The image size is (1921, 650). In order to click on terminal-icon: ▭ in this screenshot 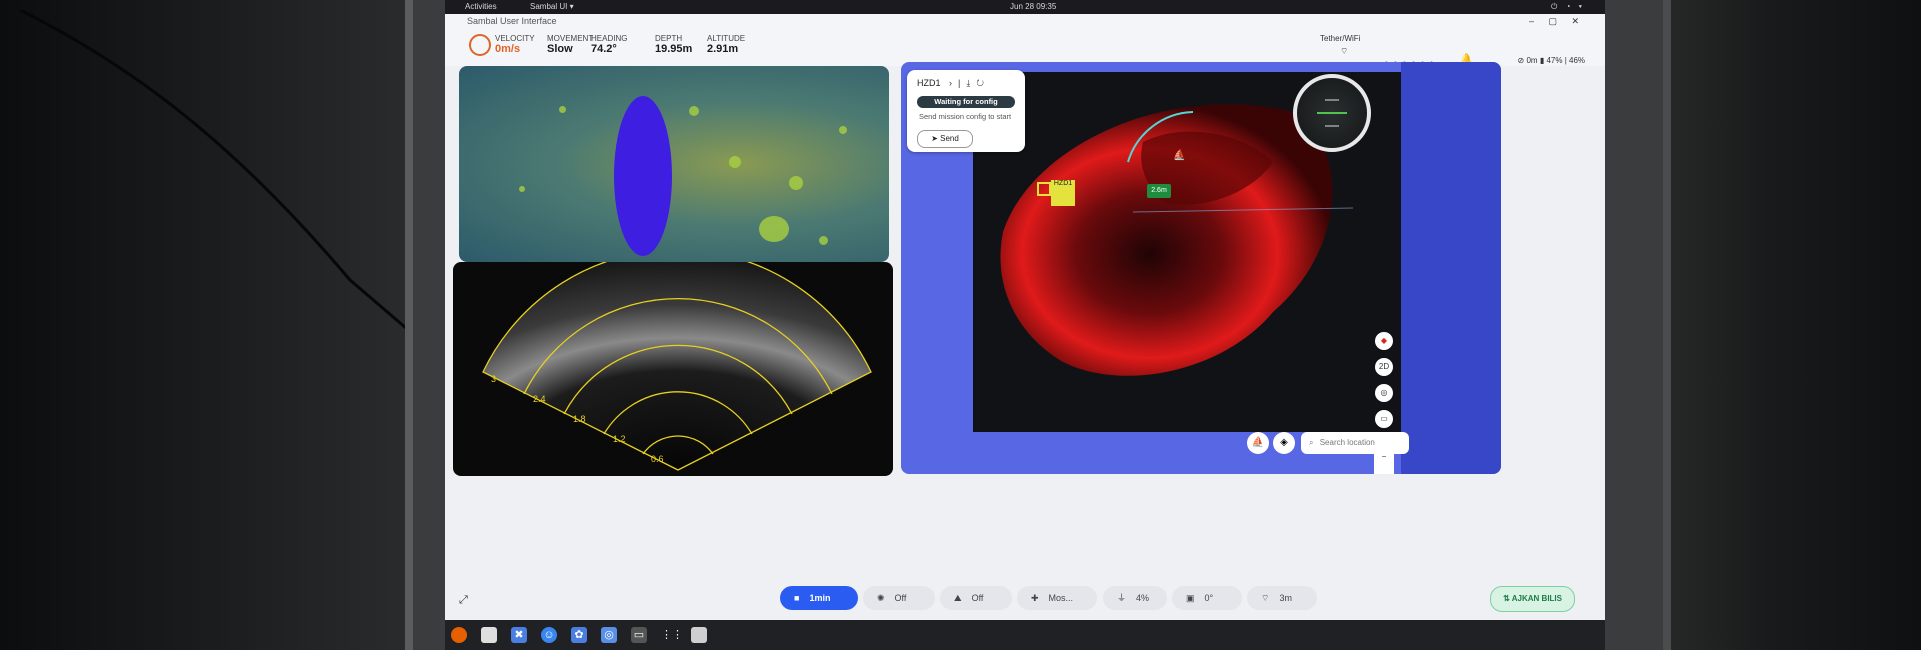, I will do `click(639, 635)`.